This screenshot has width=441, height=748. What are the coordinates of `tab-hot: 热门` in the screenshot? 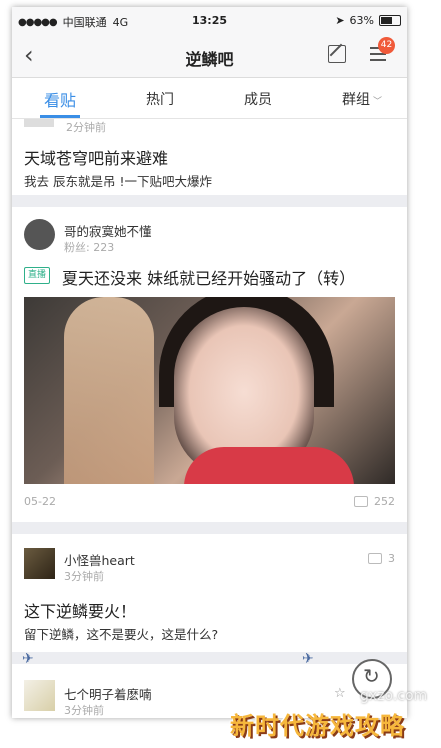 It's located at (160, 99).